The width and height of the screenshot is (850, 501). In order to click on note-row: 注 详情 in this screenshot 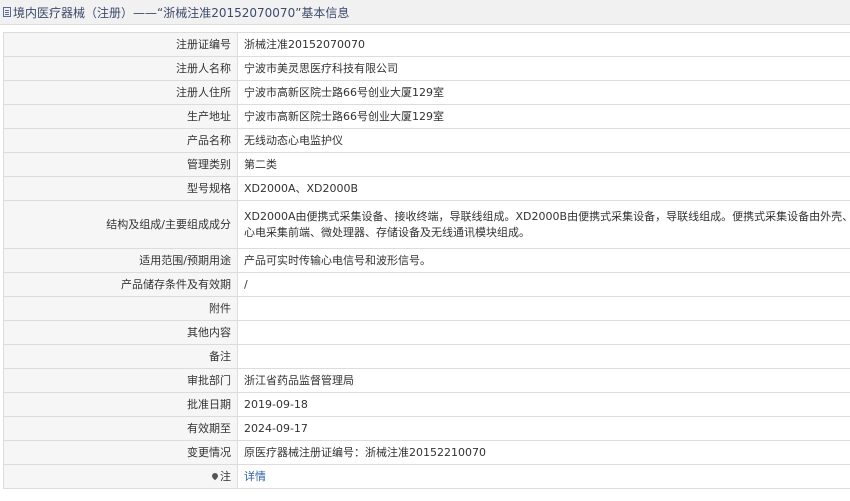, I will do `click(426, 476)`.